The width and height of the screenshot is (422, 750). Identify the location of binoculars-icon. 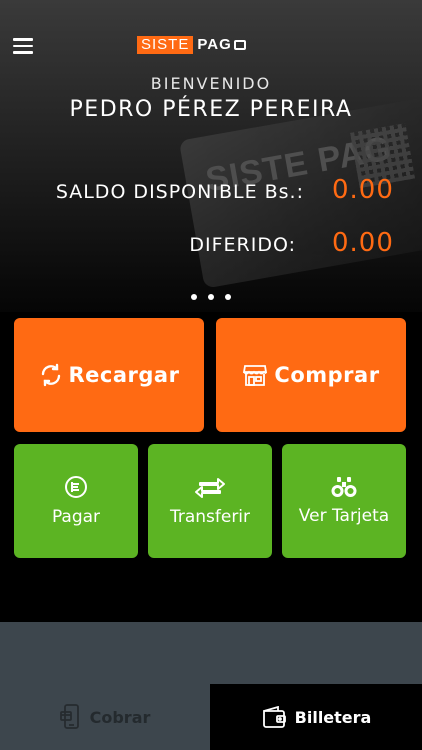
(344, 487).